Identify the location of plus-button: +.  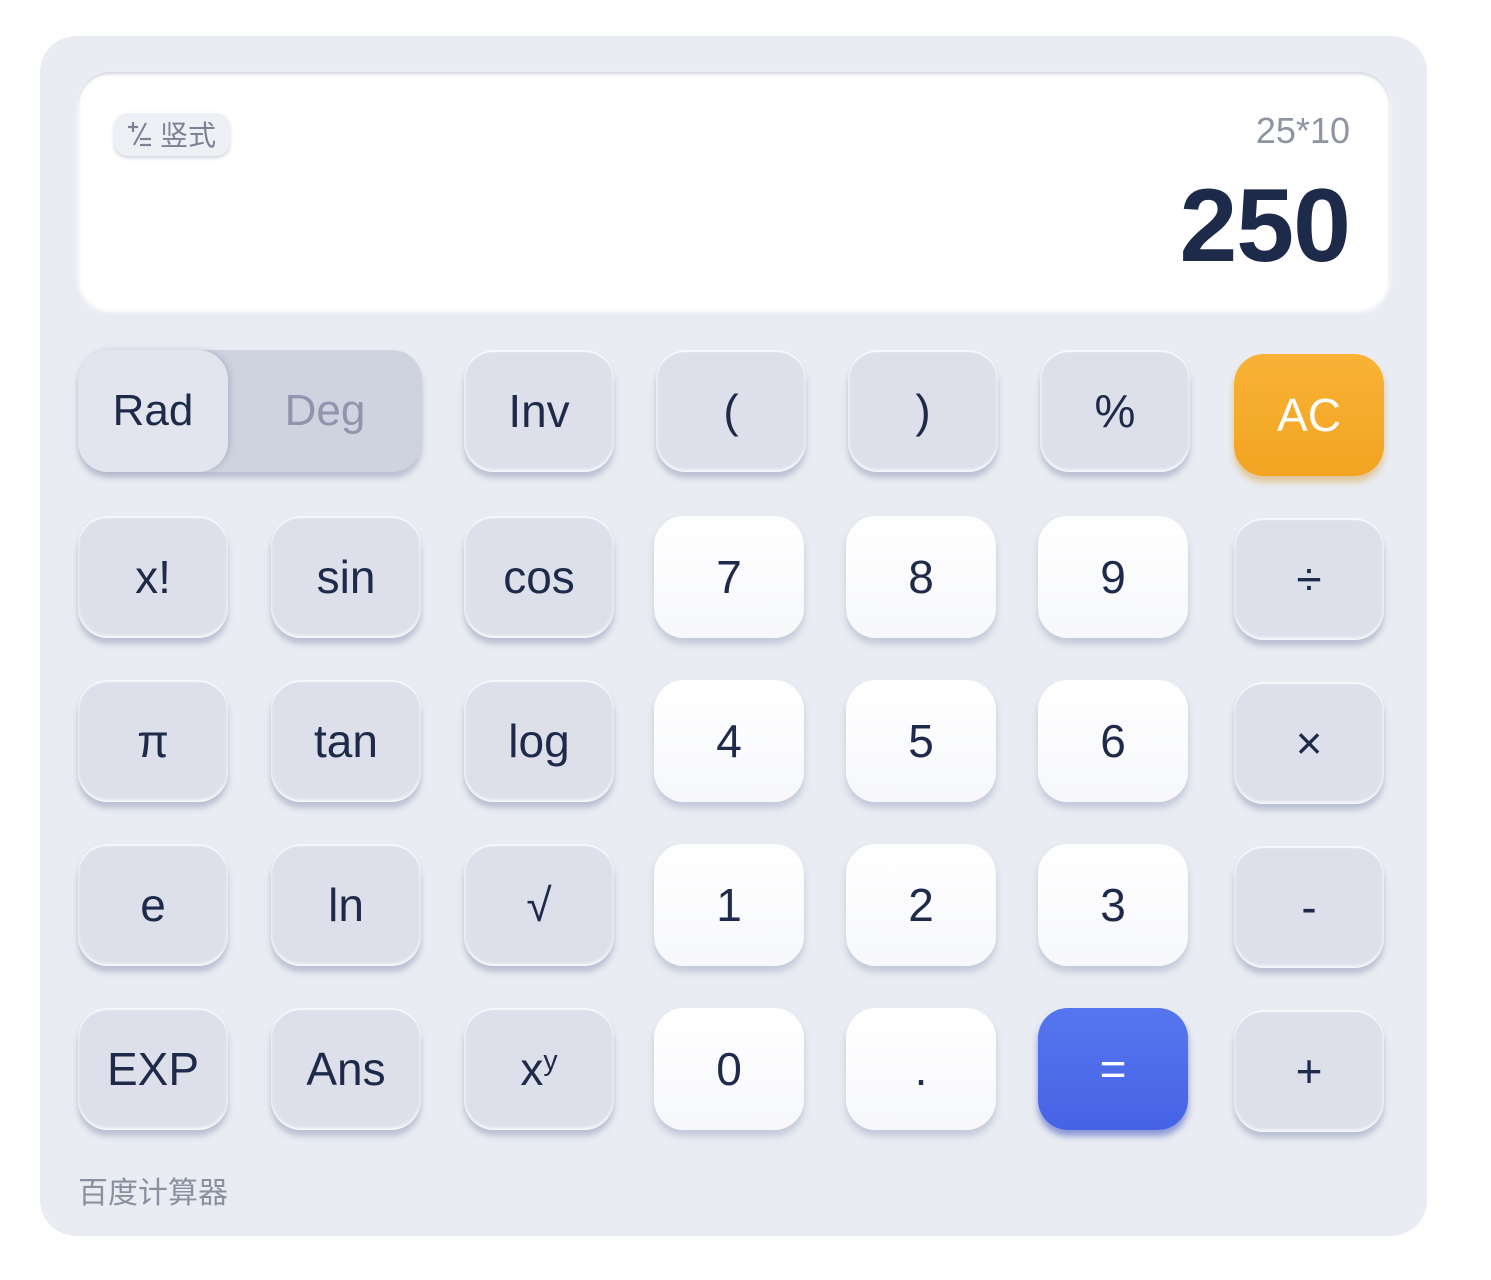
(1309, 1071).